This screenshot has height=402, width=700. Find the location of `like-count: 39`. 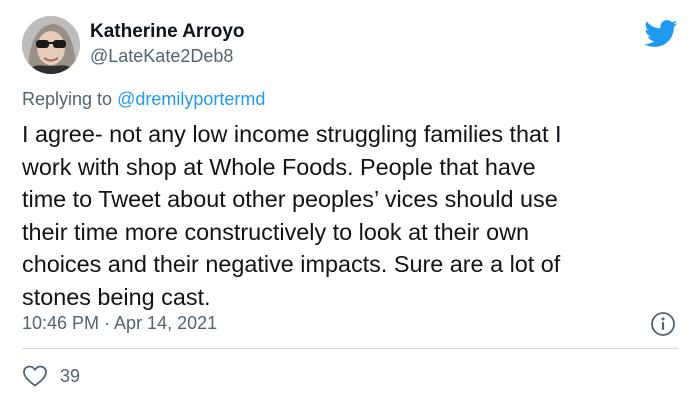

like-count: 39 is located at coordinates (70, 376).